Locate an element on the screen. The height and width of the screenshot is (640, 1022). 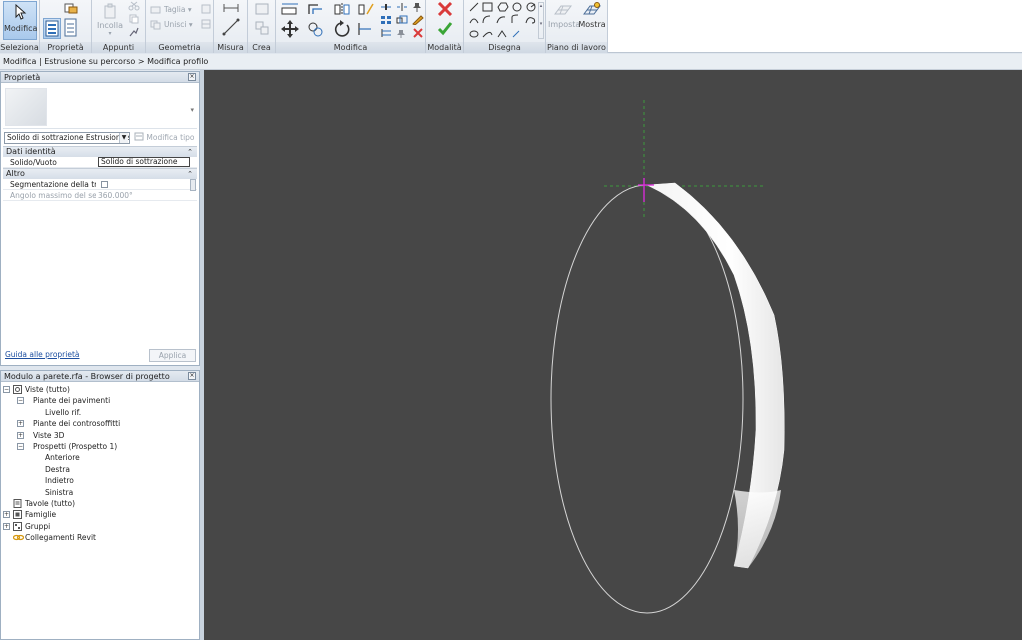
paste-dropdown-icon: ▾ is located at coordinates (110, 33).